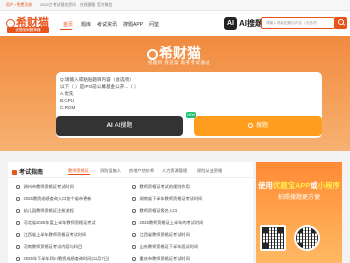 The height and width of the screenshot is (263, 350). Describe the element at coordinates (171, 222) in the screenshot. I see `list-item-text: 2025教师资格证上半年的考试时间` at that location.